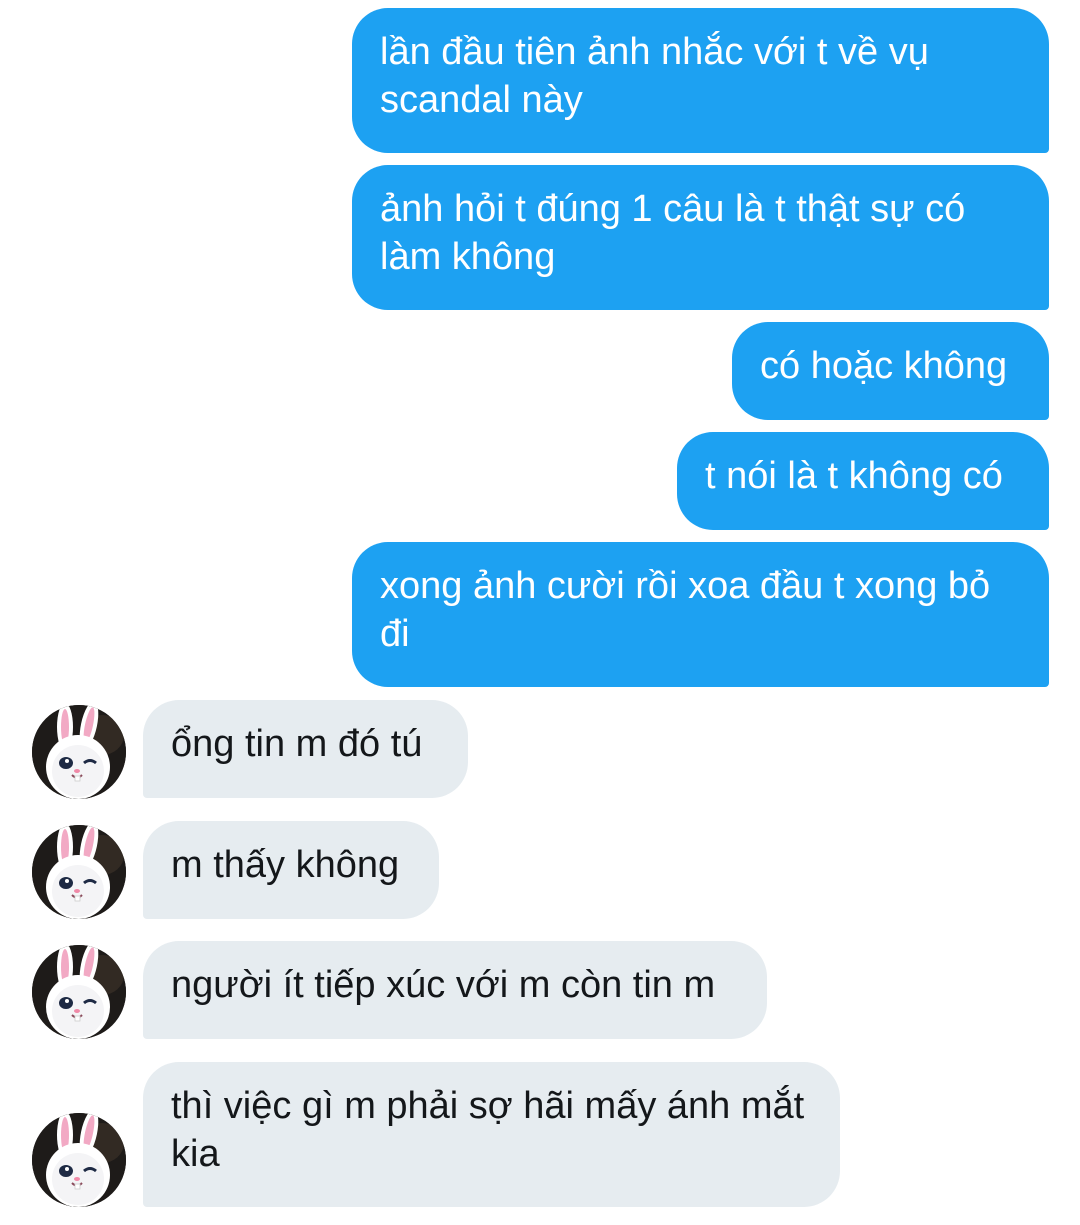  I want to click on message-text: ổng tin m đó tú, so click(297, 744).